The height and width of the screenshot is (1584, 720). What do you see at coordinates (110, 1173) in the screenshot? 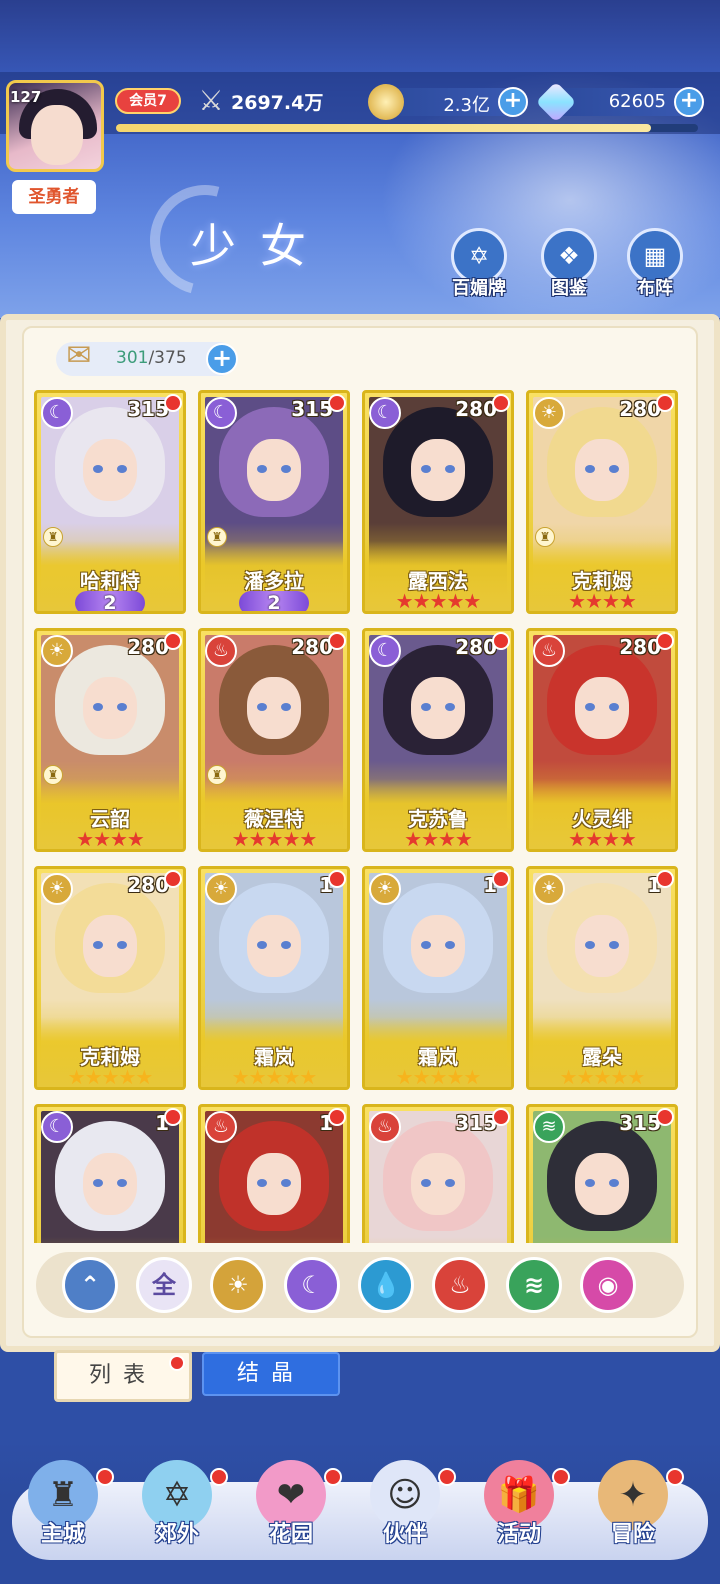
I see `companion-card: ☾ 1` at bounding box center [110, 1173].